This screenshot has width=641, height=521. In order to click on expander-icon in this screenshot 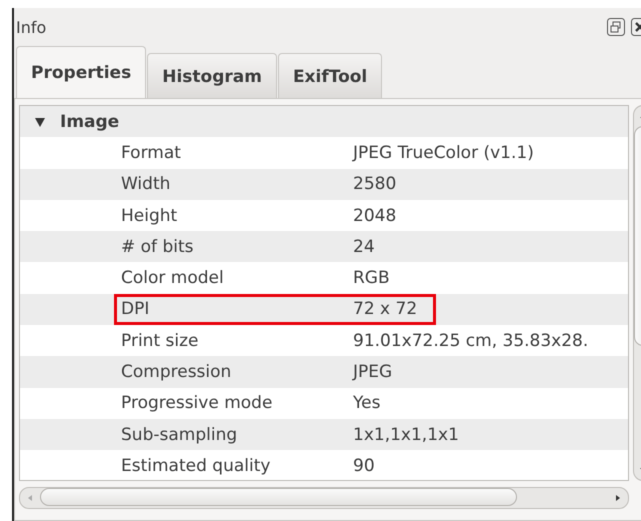, I will do `click(40, 122)`.